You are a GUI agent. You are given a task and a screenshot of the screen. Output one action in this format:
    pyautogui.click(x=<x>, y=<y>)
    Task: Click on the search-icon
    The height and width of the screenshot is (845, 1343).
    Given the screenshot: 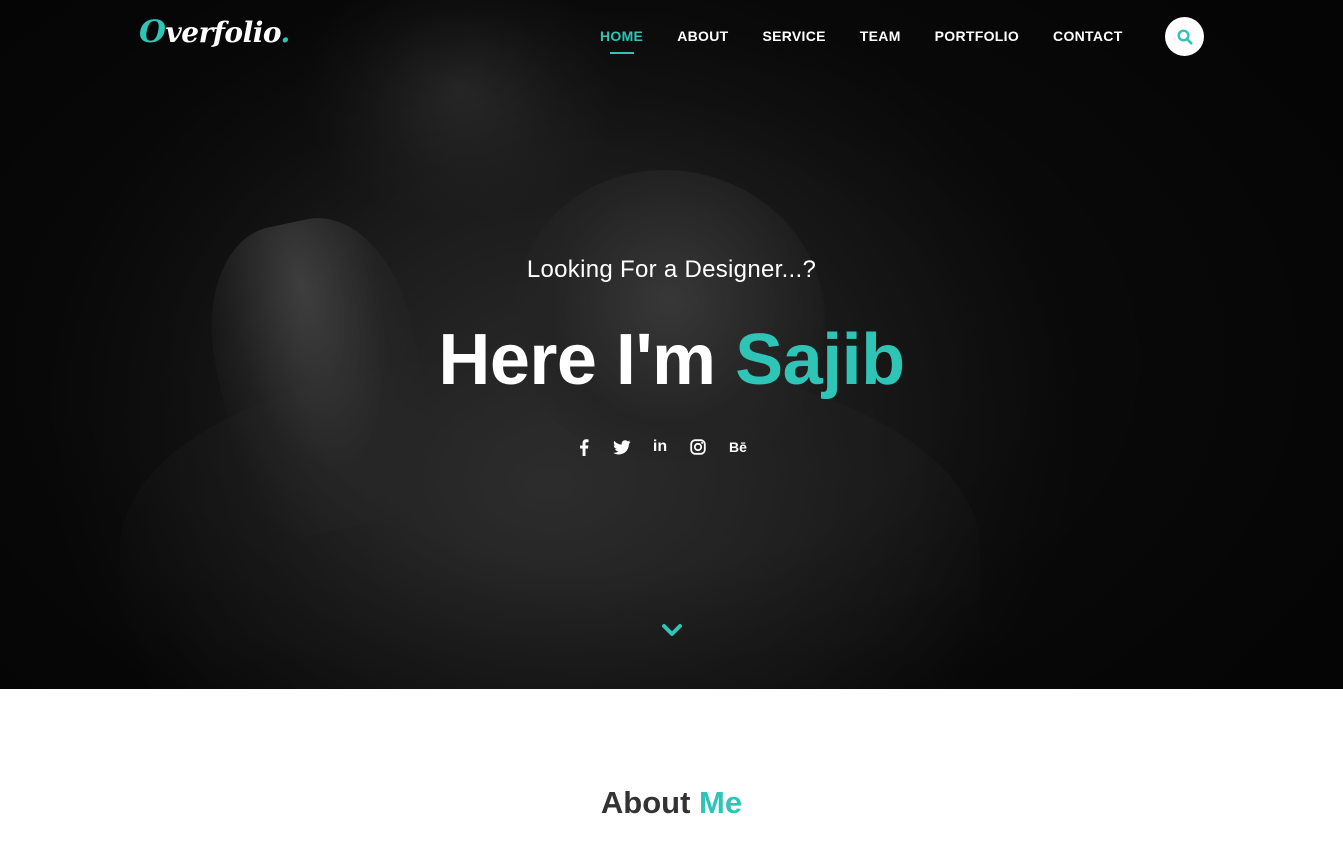 What is the action you would take?
    pyautogui.click(x=1184, y=36)
    